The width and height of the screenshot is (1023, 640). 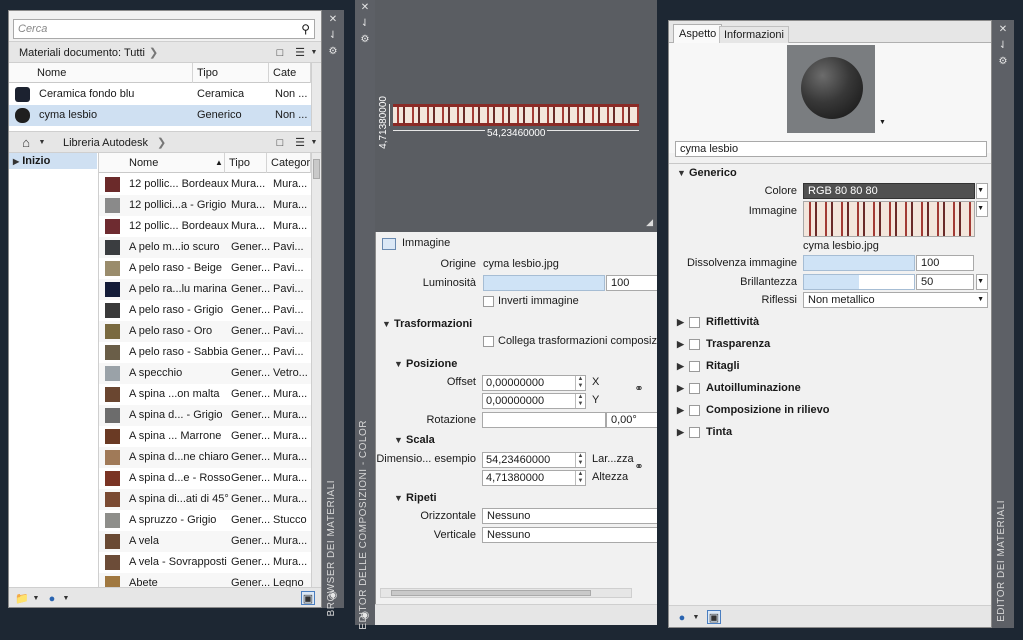 What do you see at coordinates (945, 263) in the screenshot?
I see `image-fade-value: 100` at bounding box center [945, 263].